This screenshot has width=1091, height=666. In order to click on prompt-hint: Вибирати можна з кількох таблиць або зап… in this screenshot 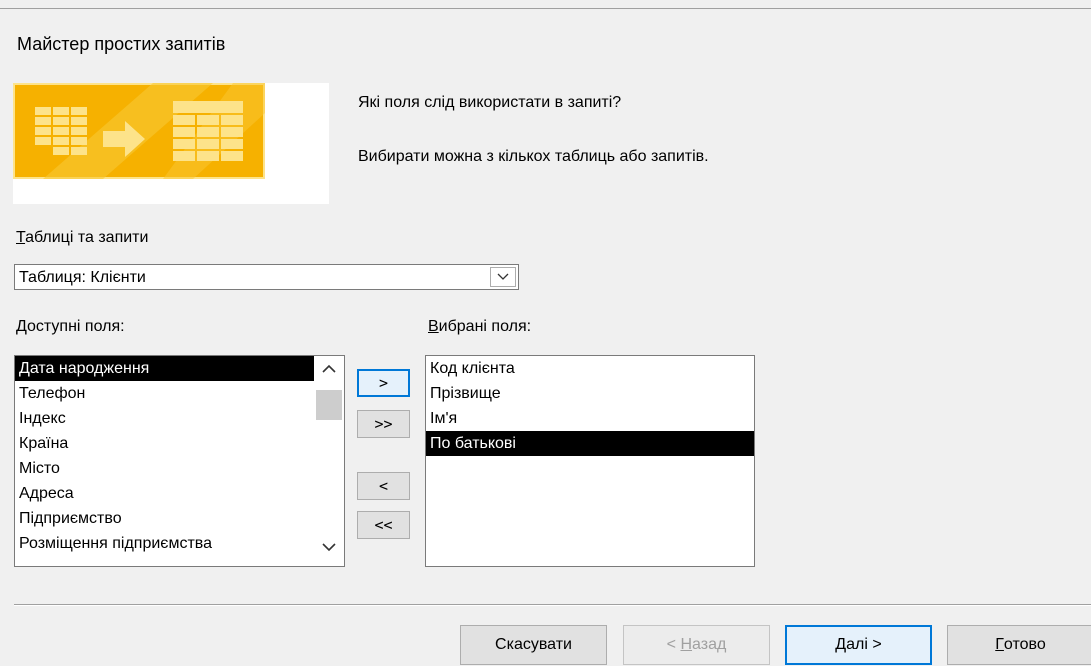, I will do `click(533, 156)`.